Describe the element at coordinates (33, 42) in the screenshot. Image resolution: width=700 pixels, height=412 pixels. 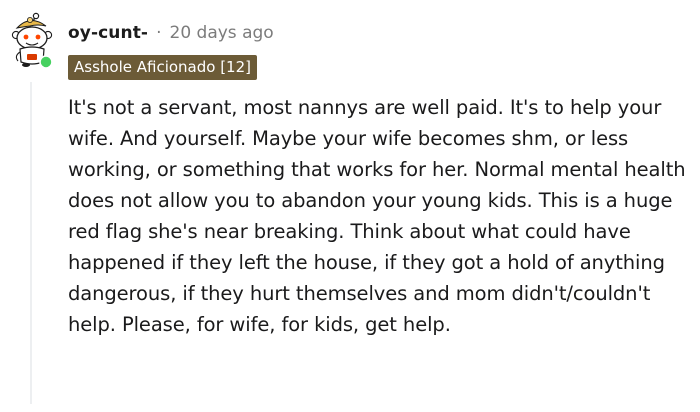
I see `user-avatar` at that location.